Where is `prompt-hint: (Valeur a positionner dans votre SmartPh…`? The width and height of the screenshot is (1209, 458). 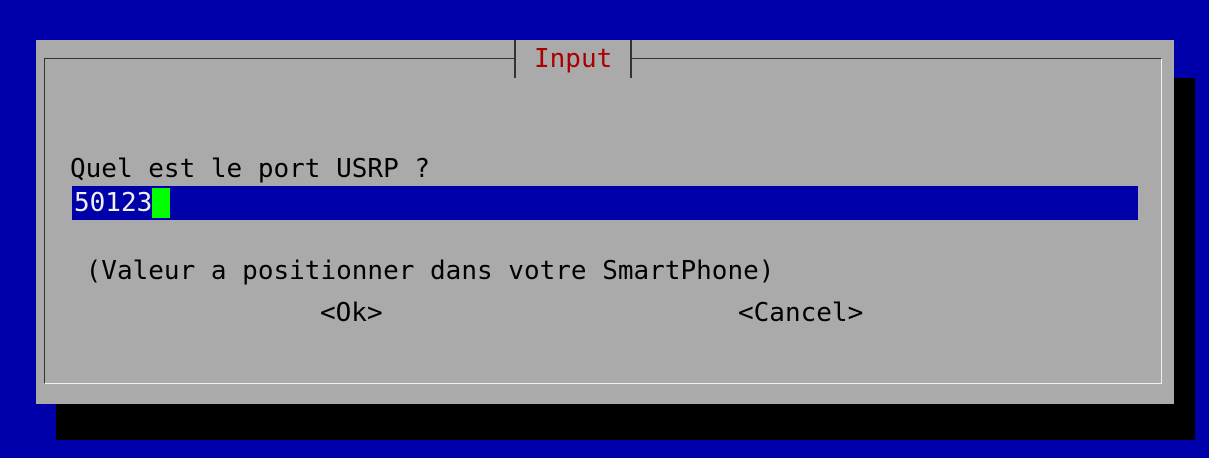 prompt-hint: (Valeur a positionner dans votre SmartPh… is located at coordinates (422, 271).